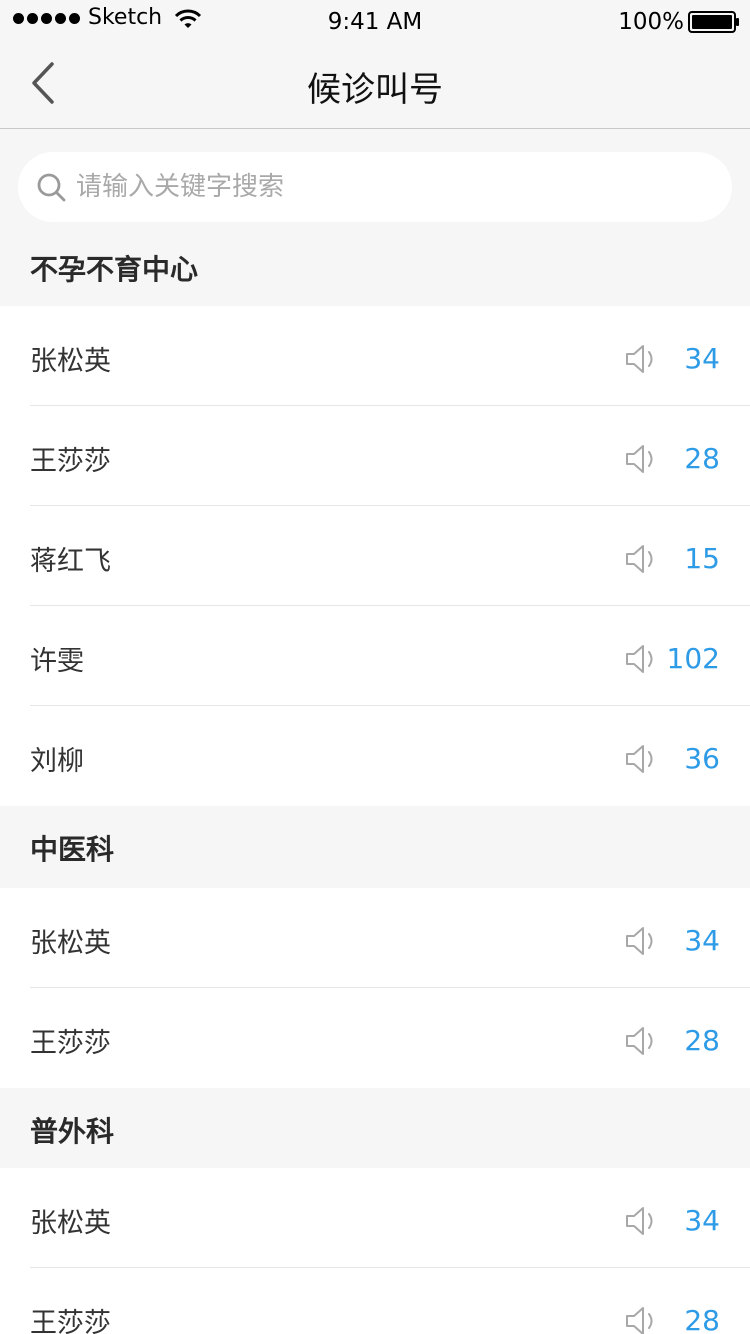 This screenshot has width=750, height=1334. Describe the element at coordinates (375, 756) in the screenshot. I see `list-item: 刘柳 36` at that location.